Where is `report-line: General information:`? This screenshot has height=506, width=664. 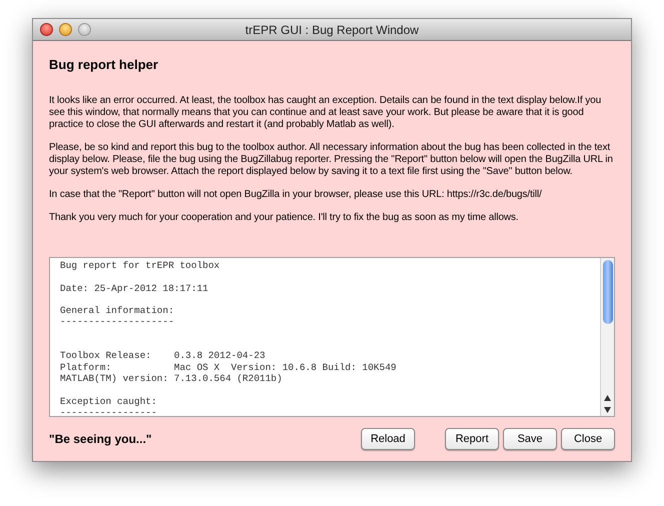 report-line: General information: is located at coordinates (118, 310).